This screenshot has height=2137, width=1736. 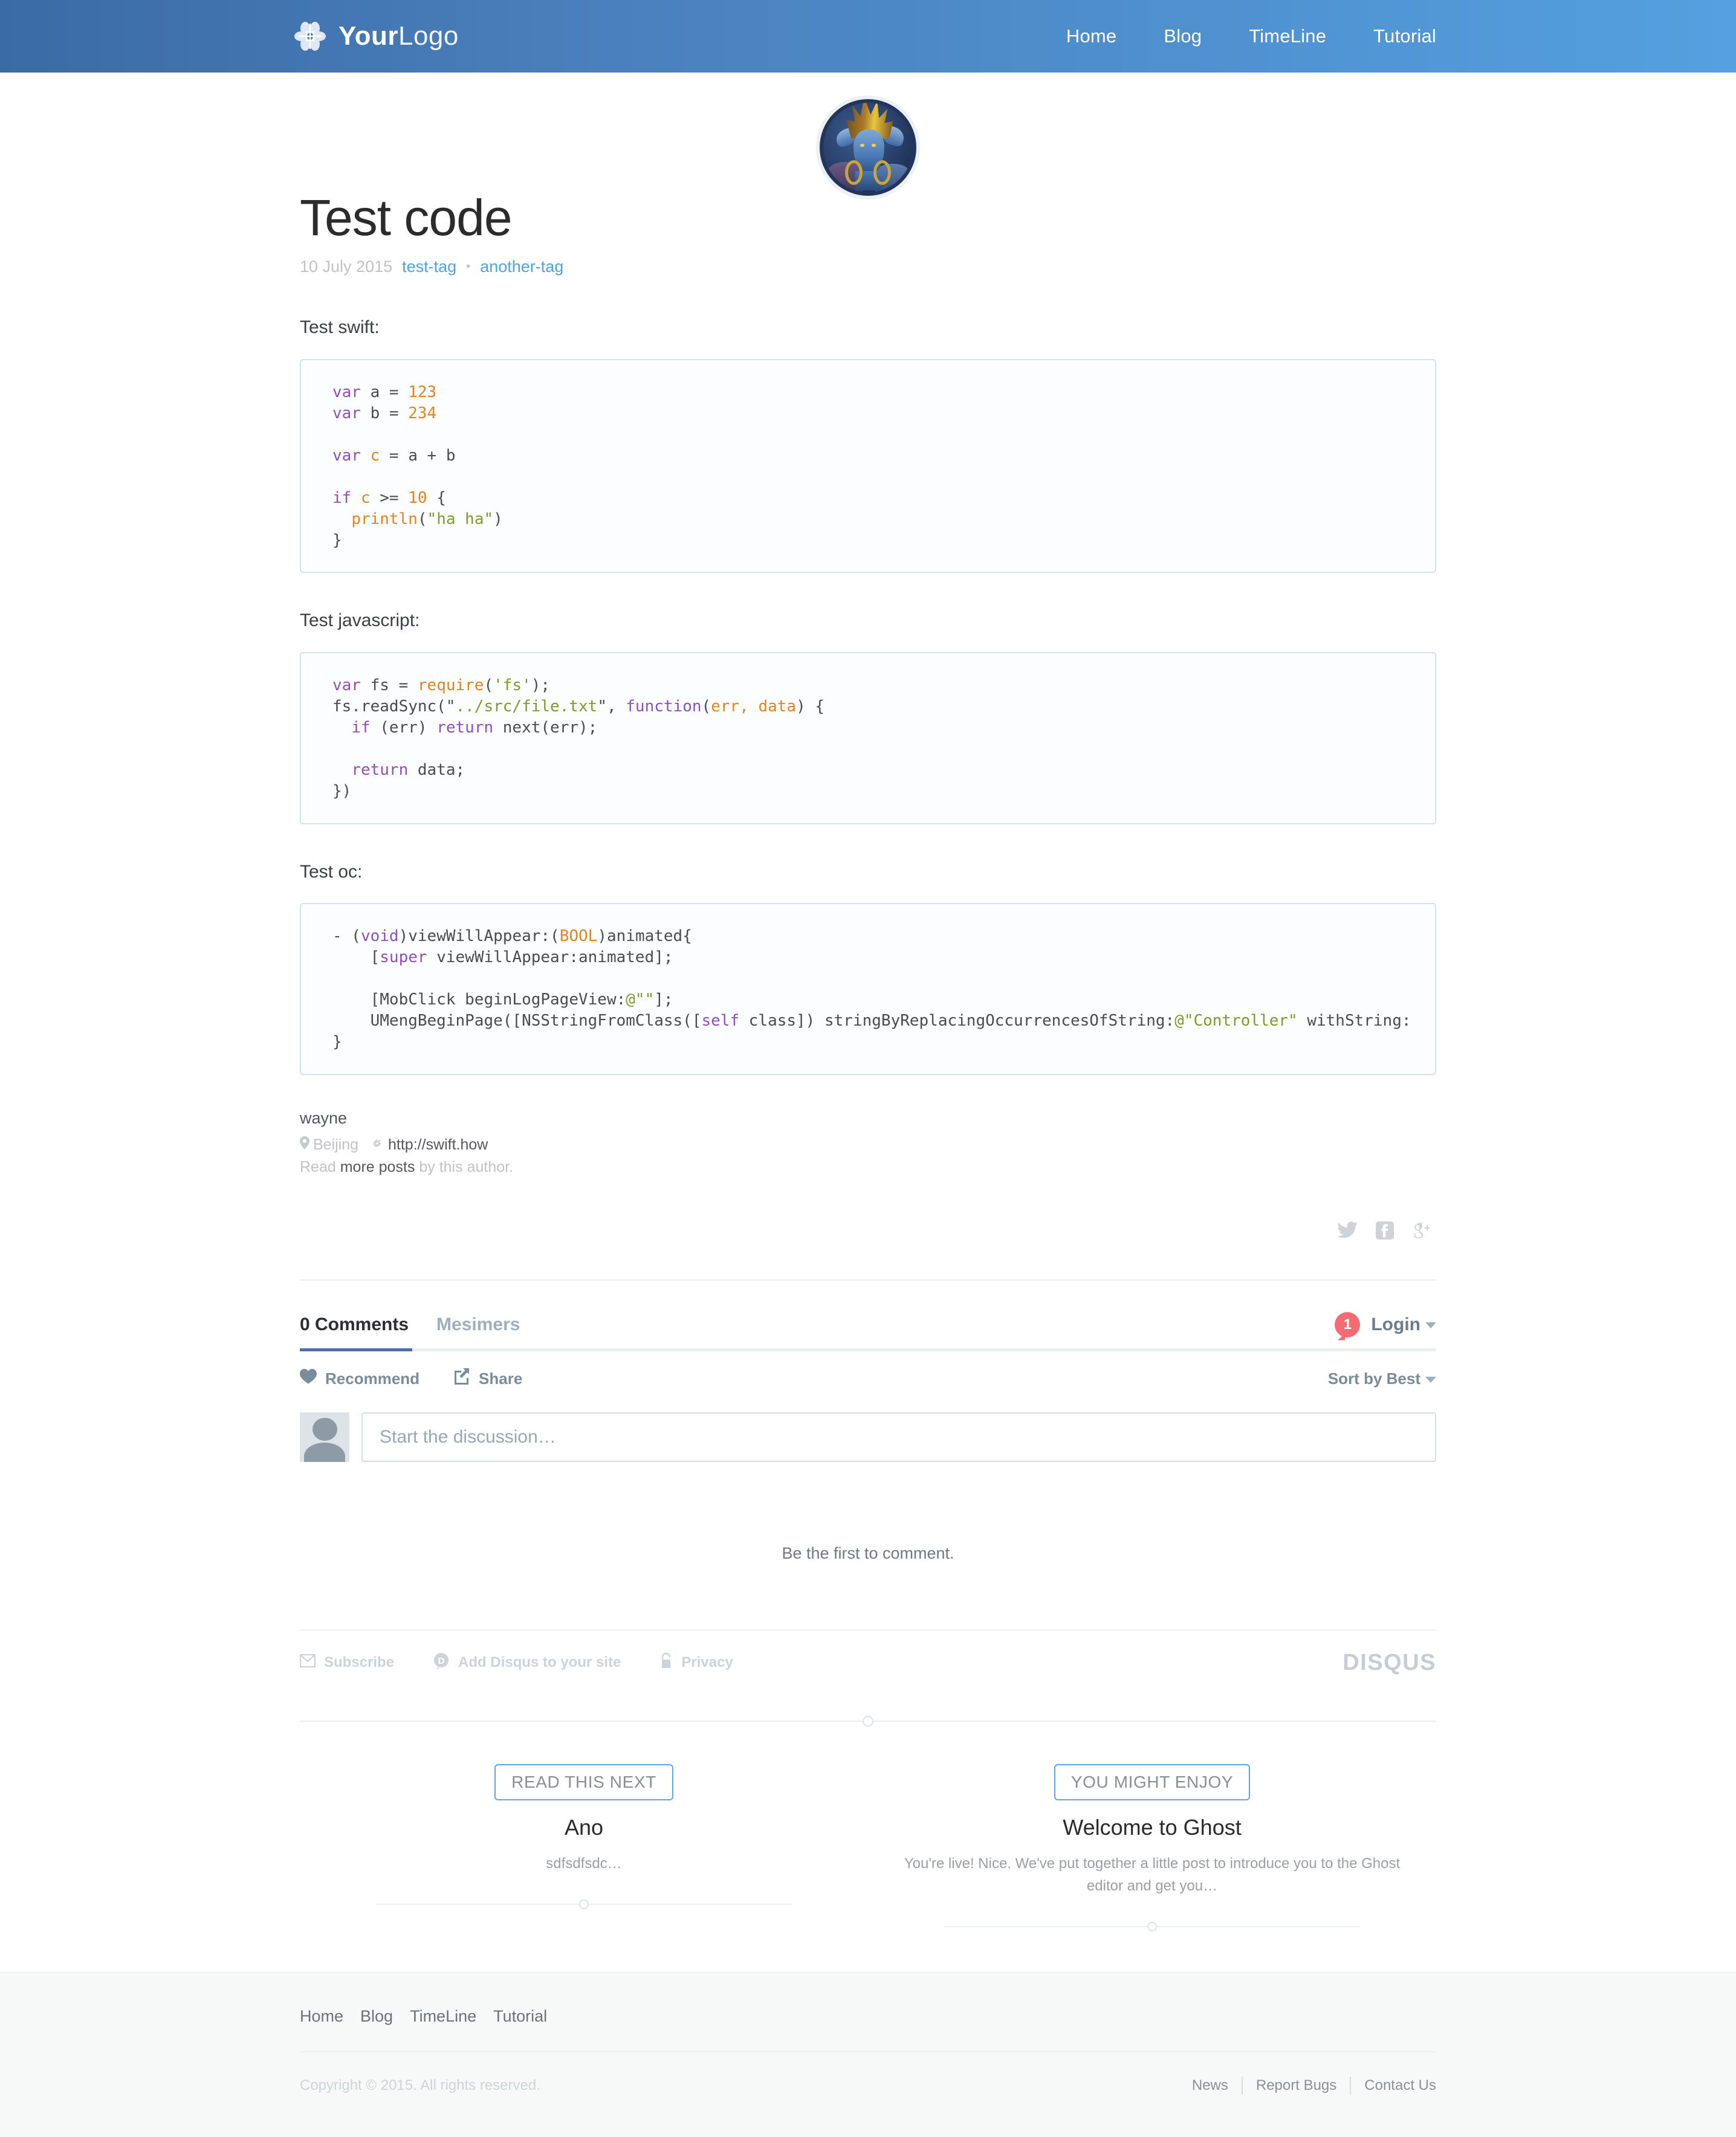 I want to click on nav-item-tutorial: Tutorial, so click(x=1404, y=36).